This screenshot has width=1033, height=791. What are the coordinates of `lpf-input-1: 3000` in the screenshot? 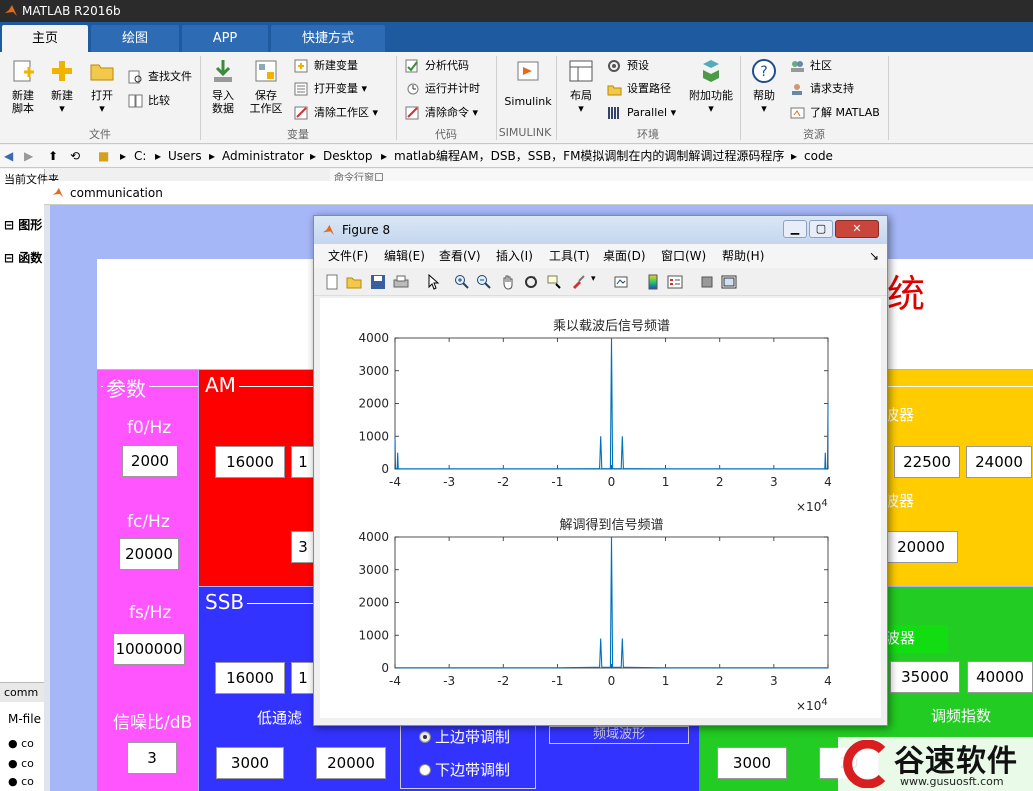 It's located at (250, 763).